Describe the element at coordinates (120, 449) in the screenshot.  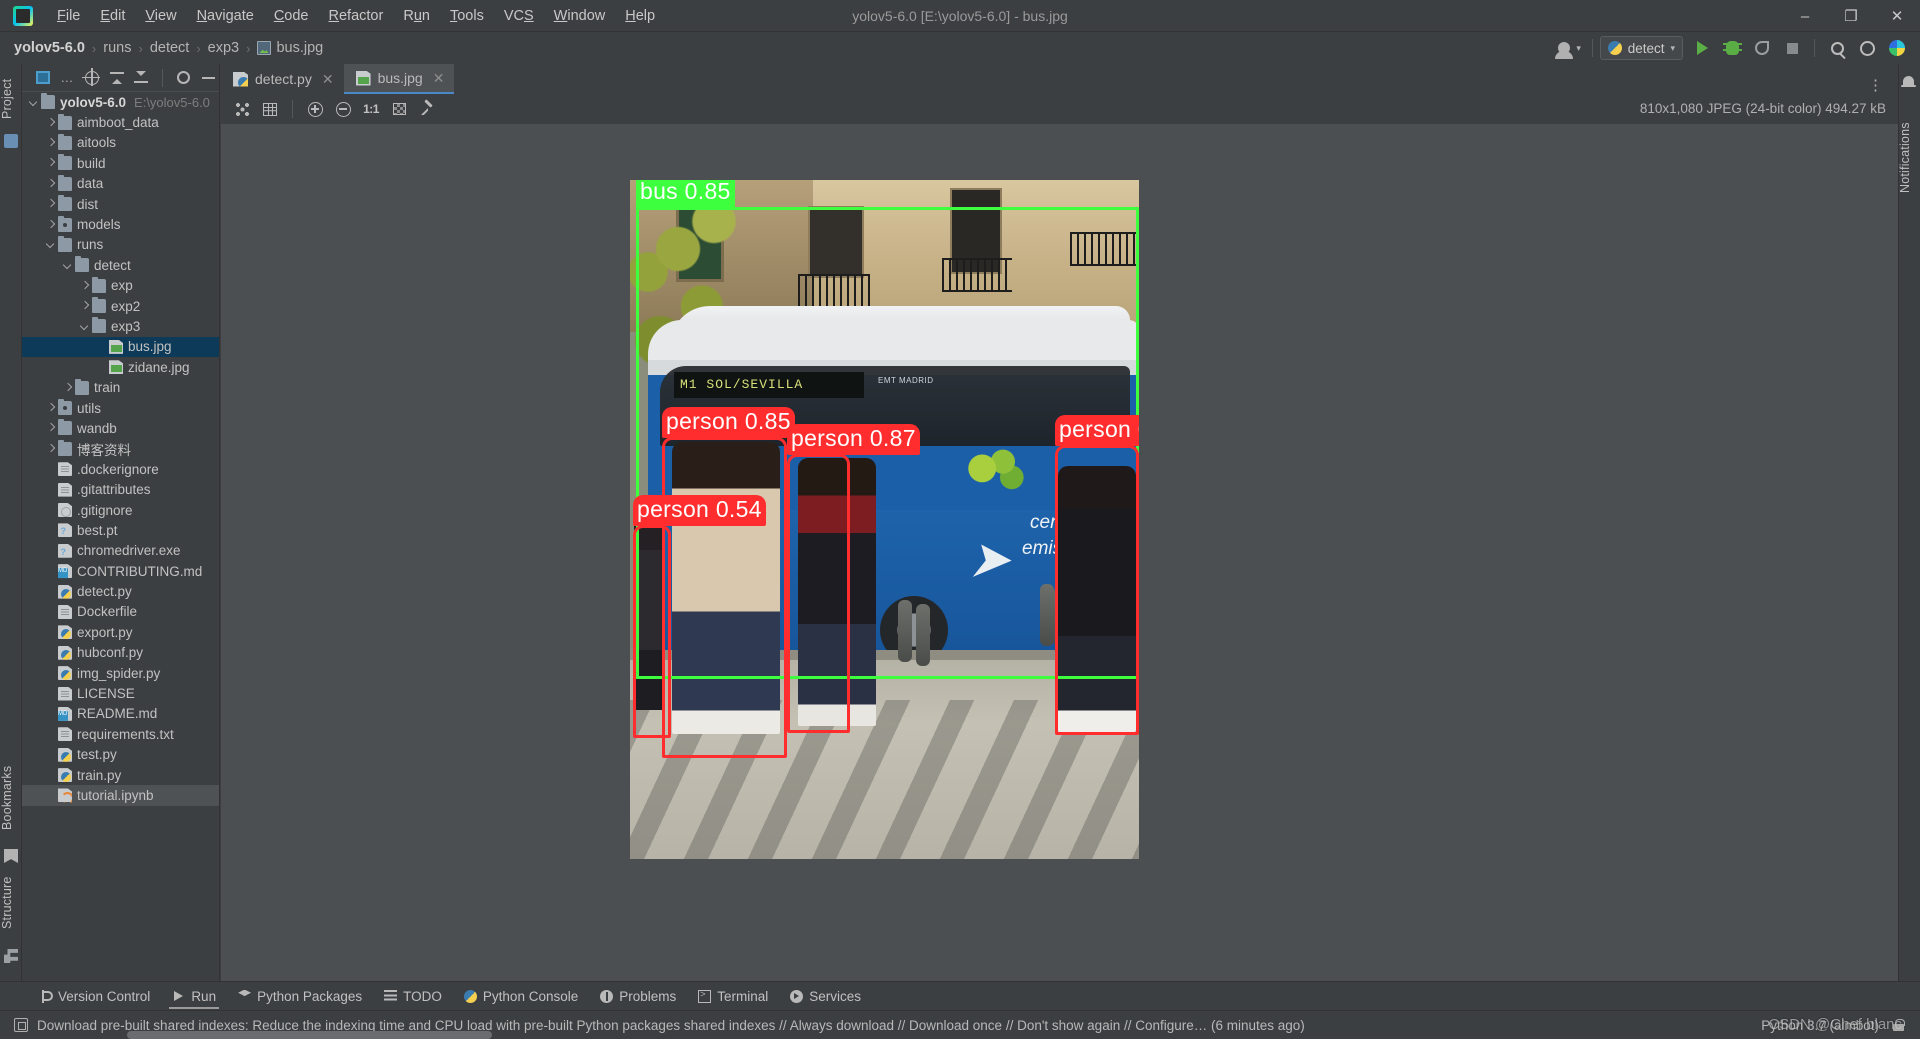
I see `tree-item-: 博客资料` at that location.